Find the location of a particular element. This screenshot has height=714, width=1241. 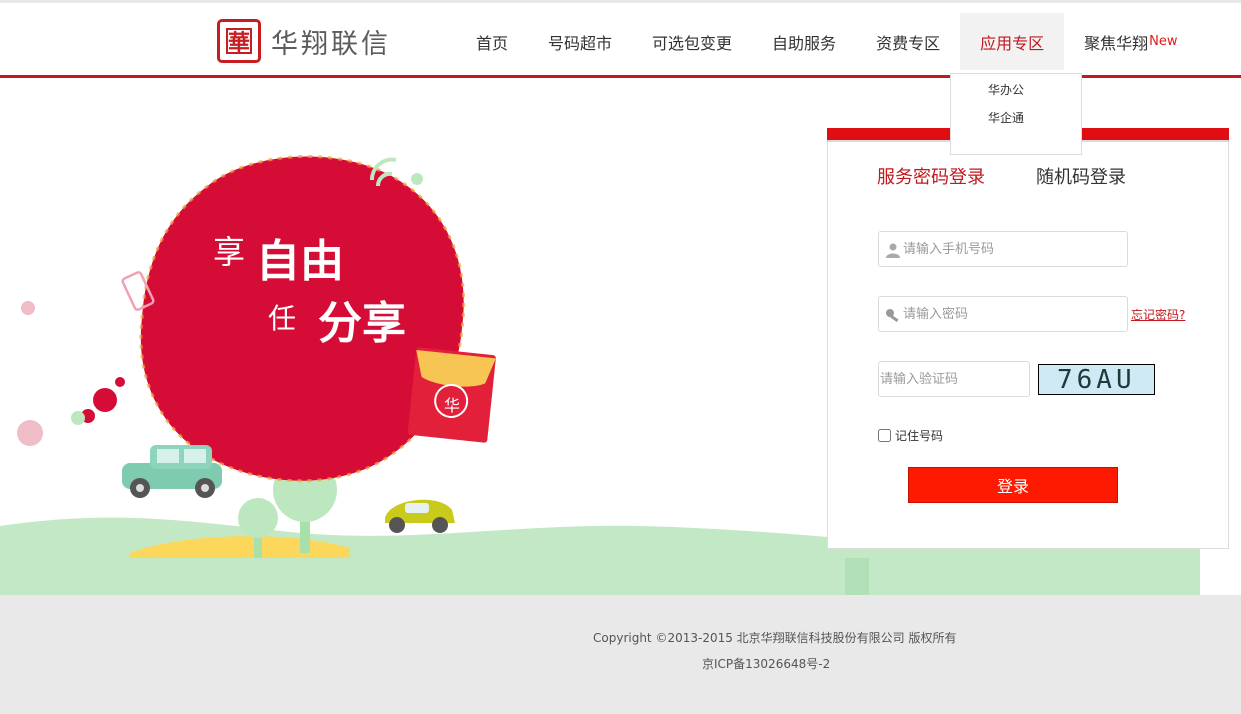

nav-item-tariff: 资费专区 is located at coordinates (908, 41).